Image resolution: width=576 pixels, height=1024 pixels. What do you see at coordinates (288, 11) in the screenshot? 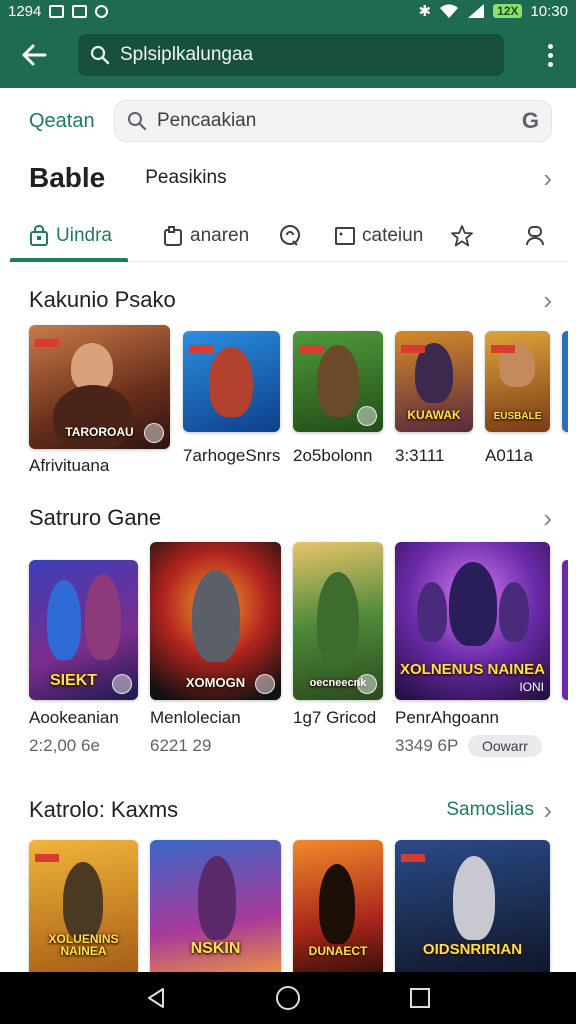
I see `status-bar: 1294 ✱ 12X 10:30` at bounding box center [288, 11].